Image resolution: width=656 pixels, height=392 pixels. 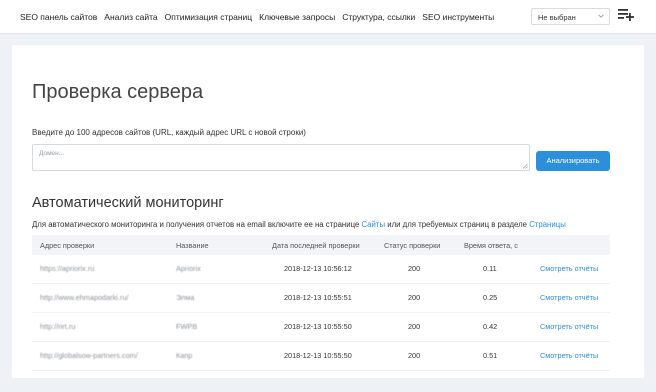 What do you see at coordinates (490, 355) in the screenshot?
I see `cell-time: 0.51` at bounding box center [490, 355].